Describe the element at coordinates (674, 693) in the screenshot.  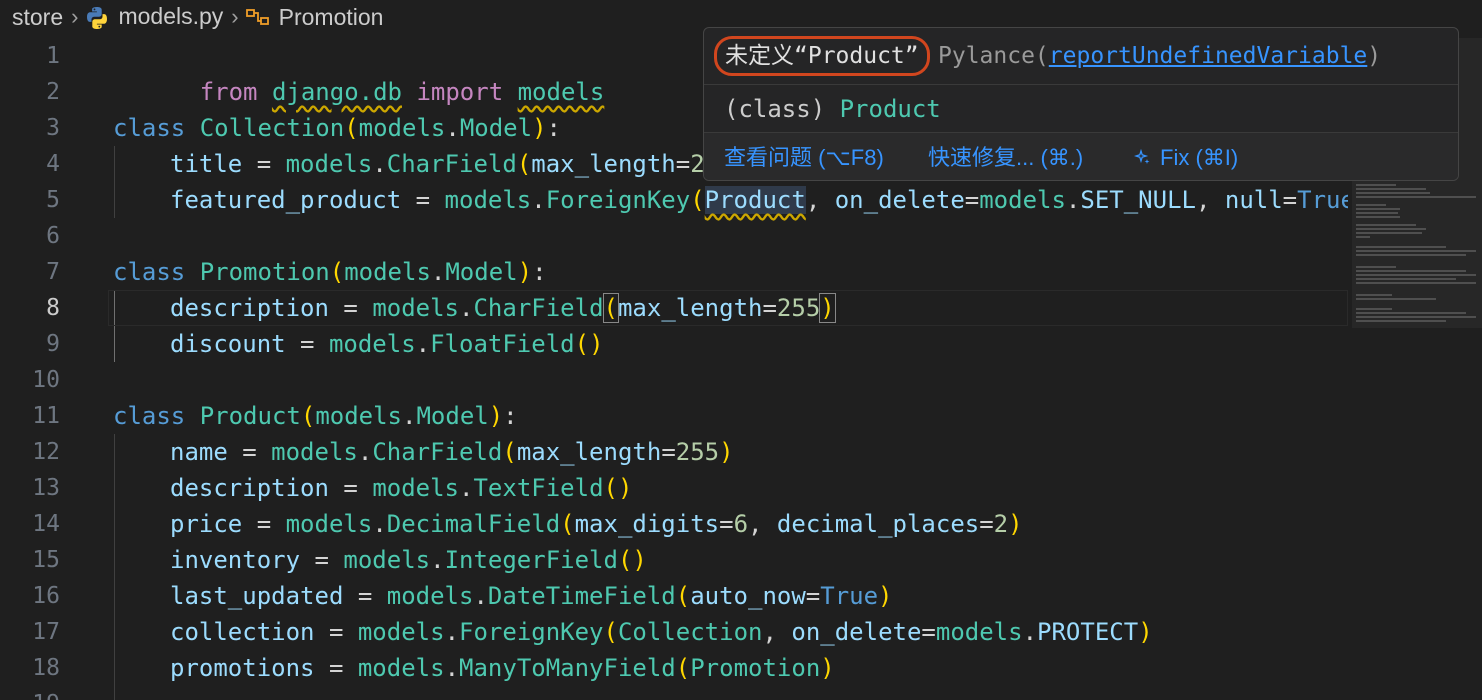
I see `code-line: 19` at that location.